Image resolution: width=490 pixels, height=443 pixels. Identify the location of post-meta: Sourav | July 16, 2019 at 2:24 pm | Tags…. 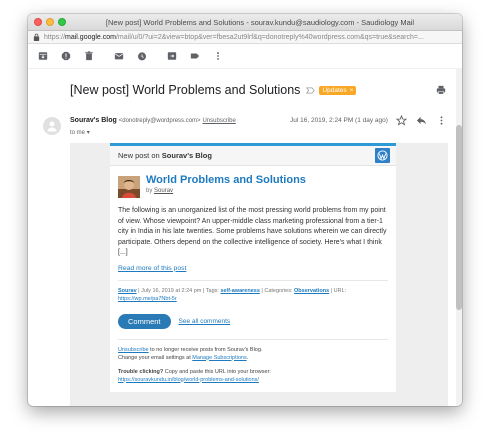
(253, 291).